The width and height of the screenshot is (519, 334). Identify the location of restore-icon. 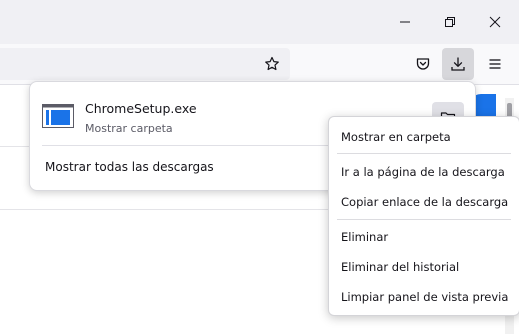
(450, 22).